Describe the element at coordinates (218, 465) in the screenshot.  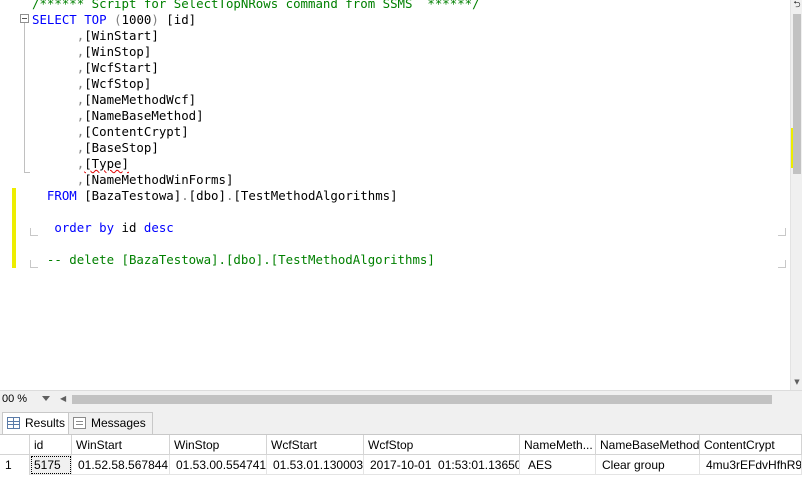
I see `cell-winstop: 01.53.00.554741` at that location.